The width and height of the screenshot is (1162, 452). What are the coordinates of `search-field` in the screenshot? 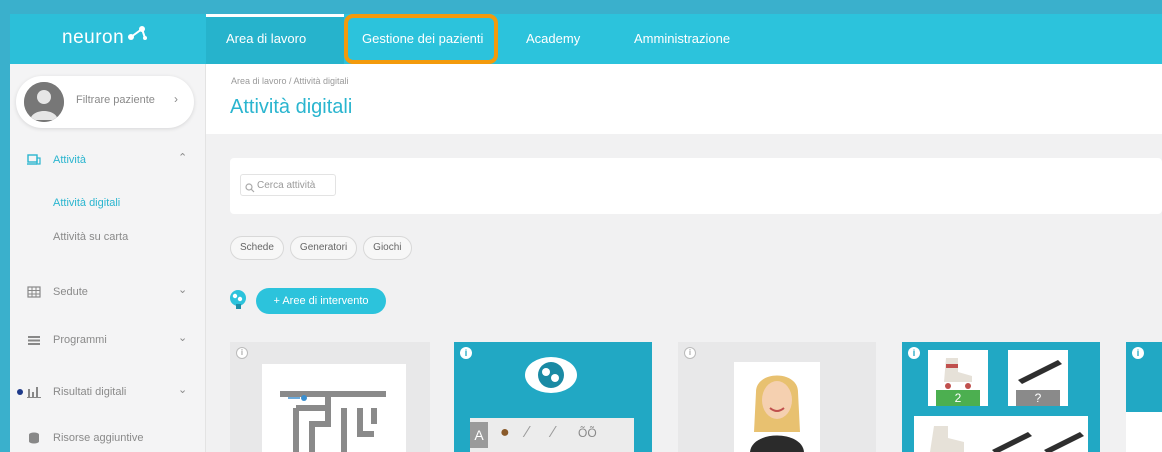 It's located at (288, 185).